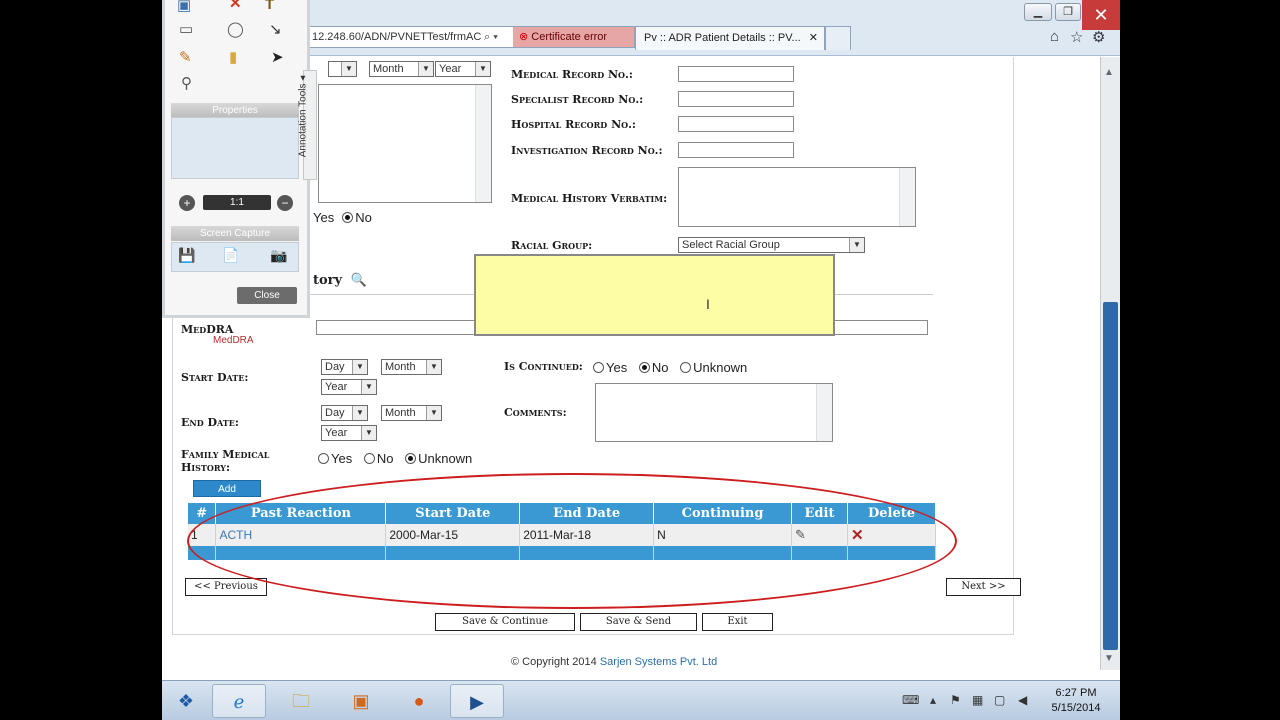 This screenshot has width=1280, height=720. I want to click on medical-history-verbatim-label: Medical History Verbatim:, so click(589, 198).